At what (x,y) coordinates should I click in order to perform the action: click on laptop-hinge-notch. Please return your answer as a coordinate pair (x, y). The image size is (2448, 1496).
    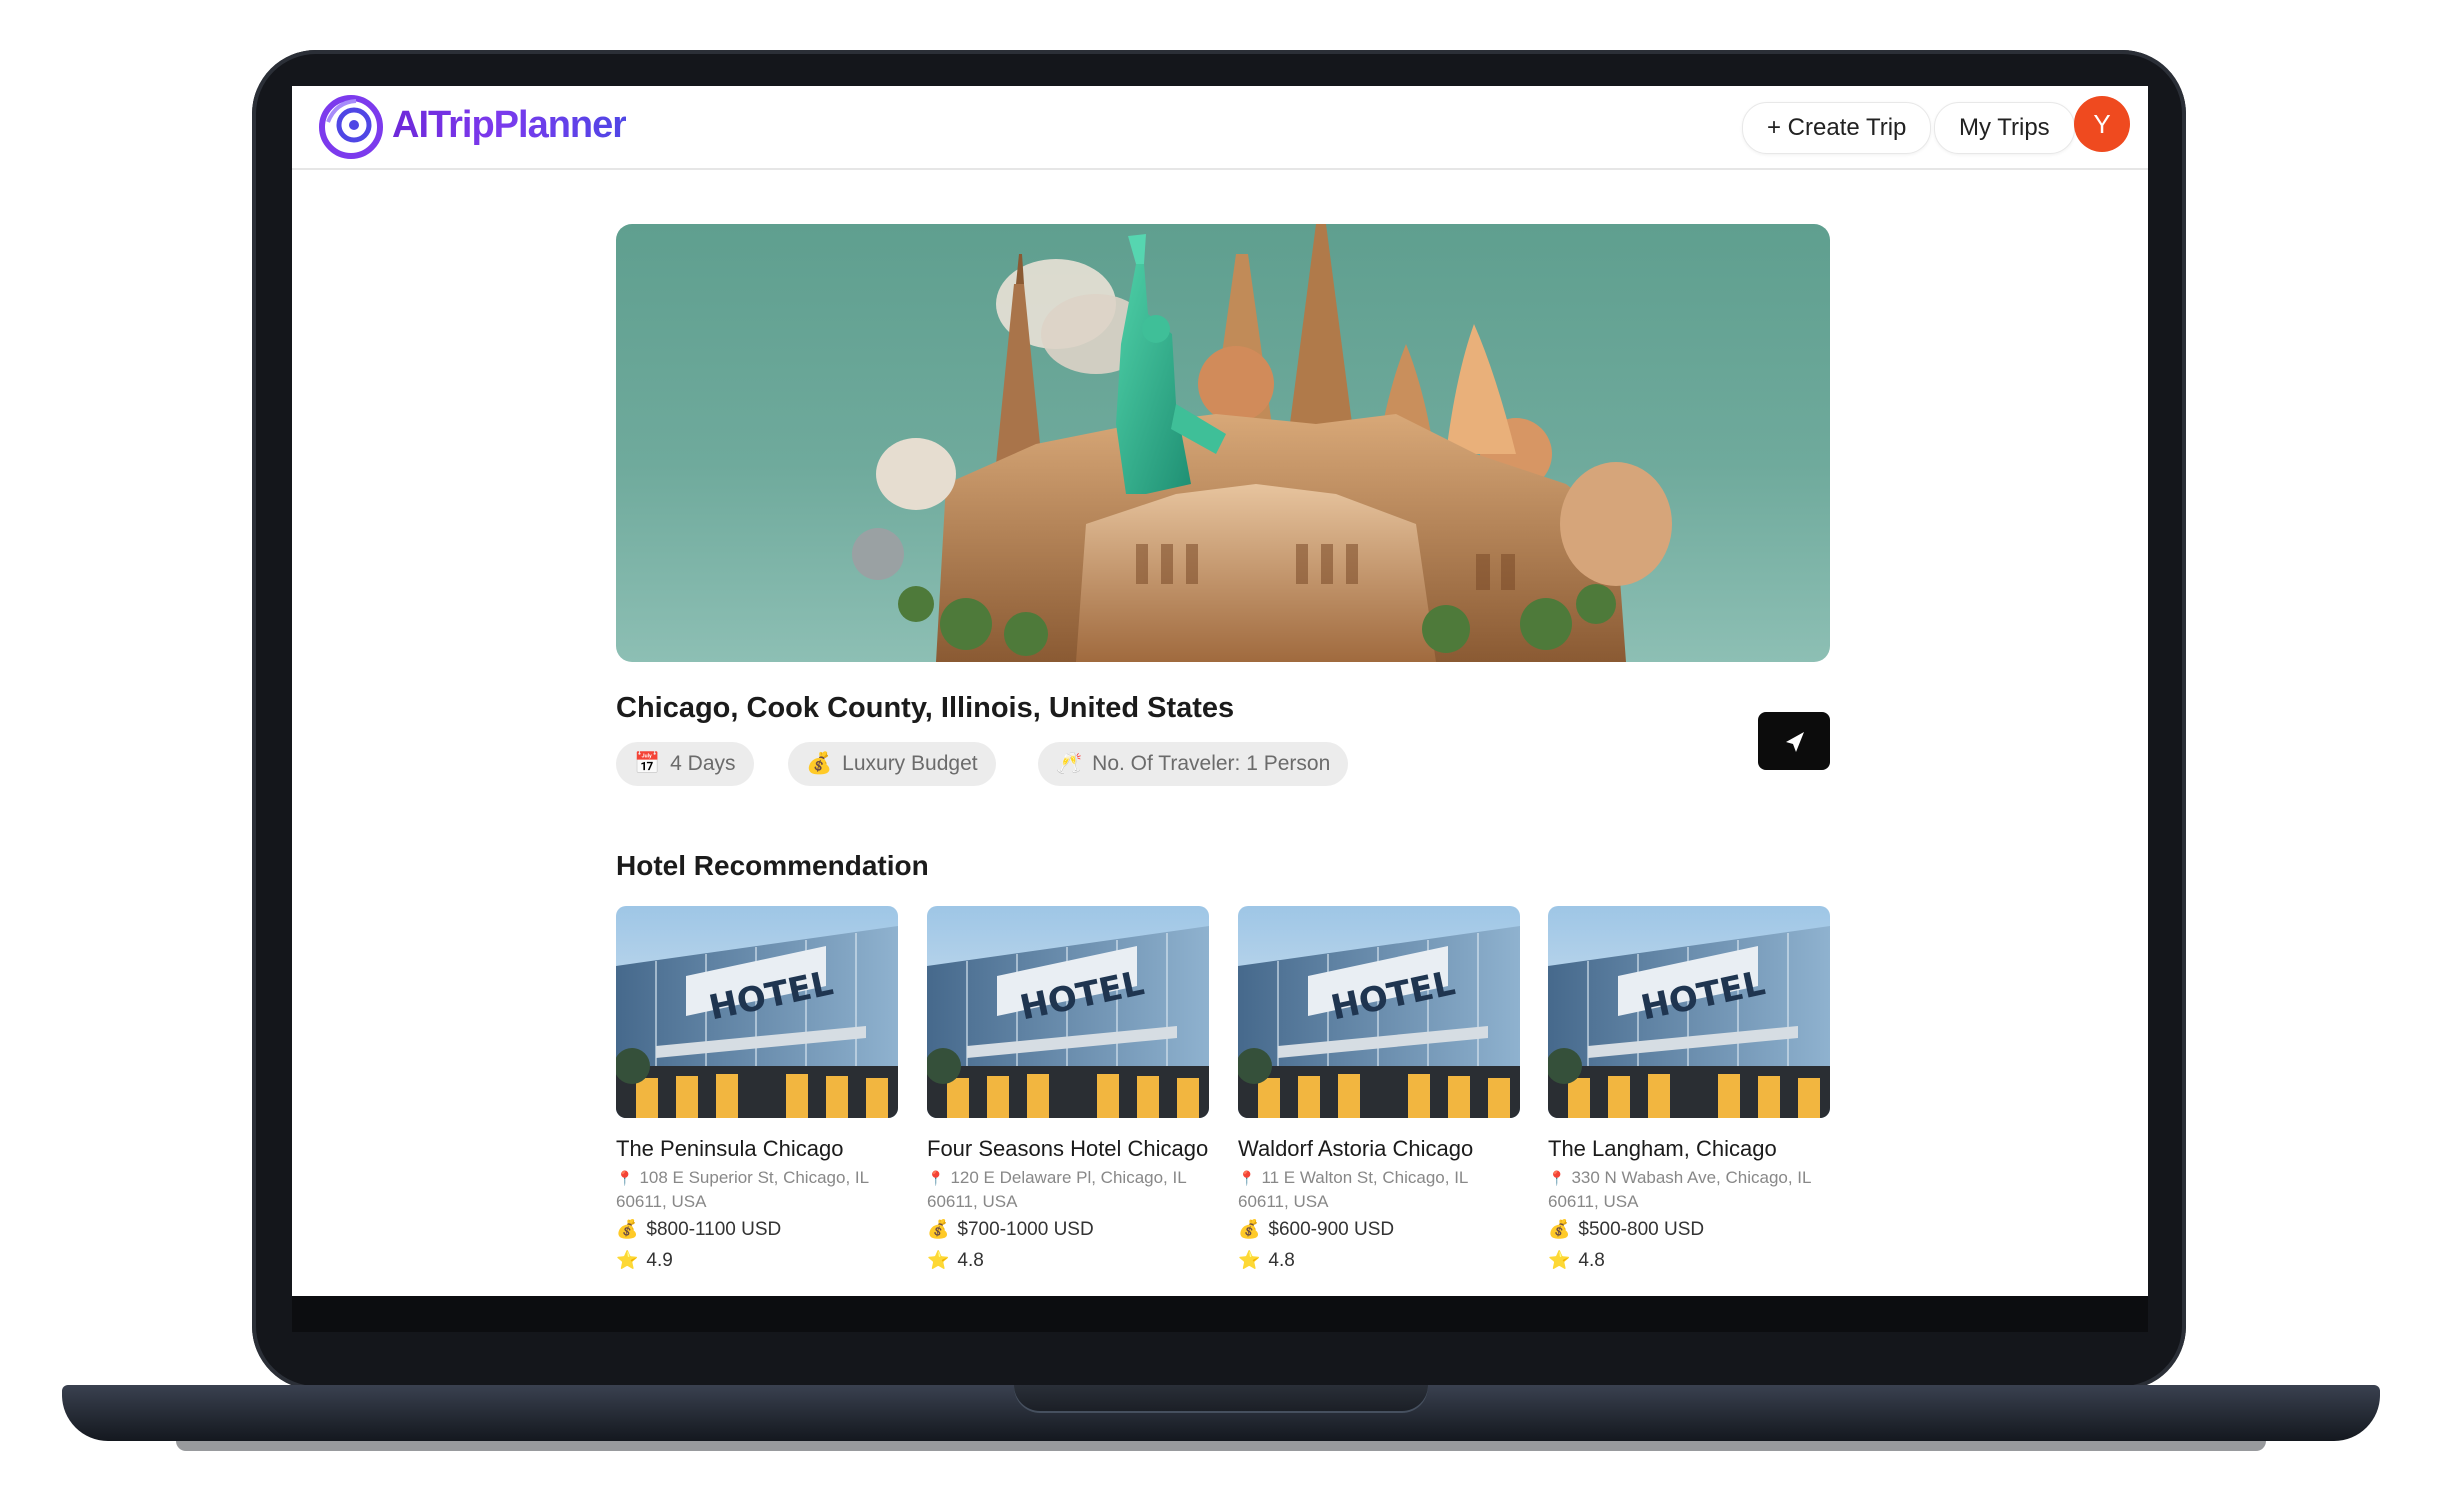
    Looking at the image, I should click on (1221, 1399).